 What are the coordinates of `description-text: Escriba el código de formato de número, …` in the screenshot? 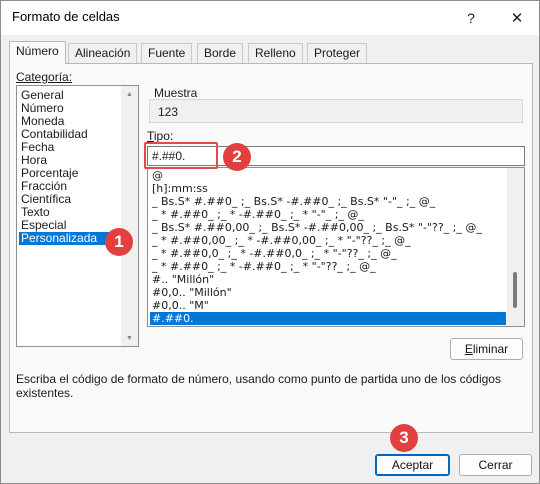 It's located at (258, 386).